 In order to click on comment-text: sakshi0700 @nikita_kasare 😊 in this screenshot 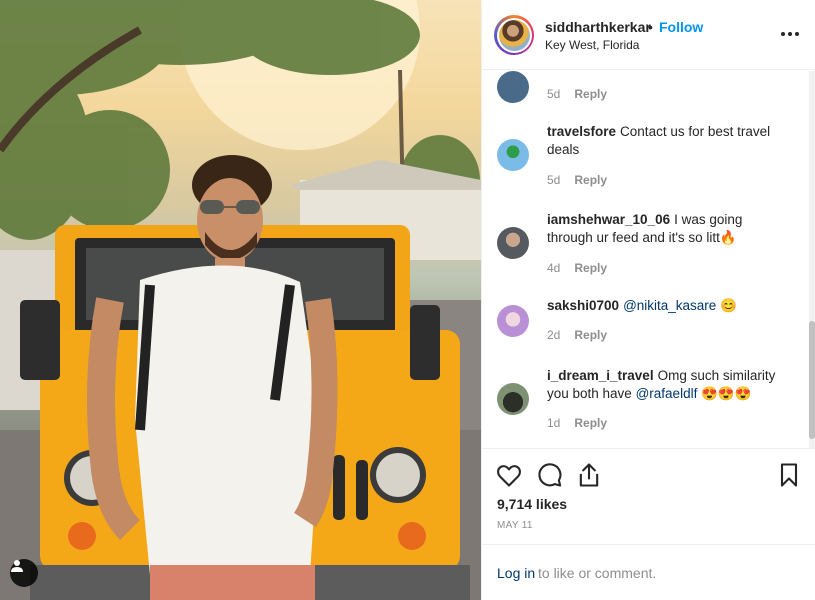, I will do `click(667, 306)`.